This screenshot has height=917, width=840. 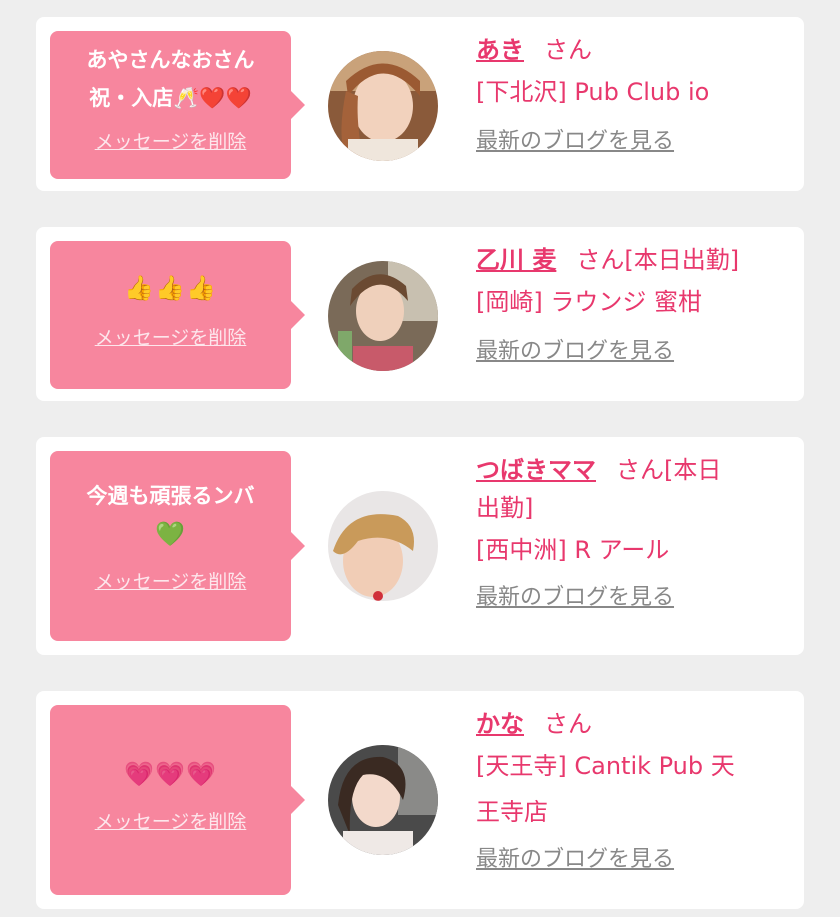 I want to click on message-bubble: あやさんなおさん 祝・入店🥂❤️❤️ メッセージを削除, so click(x=177, y=105).